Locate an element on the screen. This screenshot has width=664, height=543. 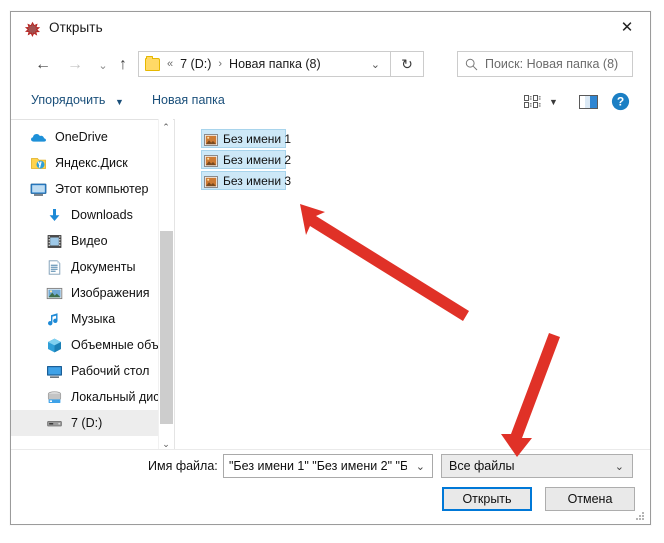
file-name-label: Без имени 3 is located at coordinates (257, 180).